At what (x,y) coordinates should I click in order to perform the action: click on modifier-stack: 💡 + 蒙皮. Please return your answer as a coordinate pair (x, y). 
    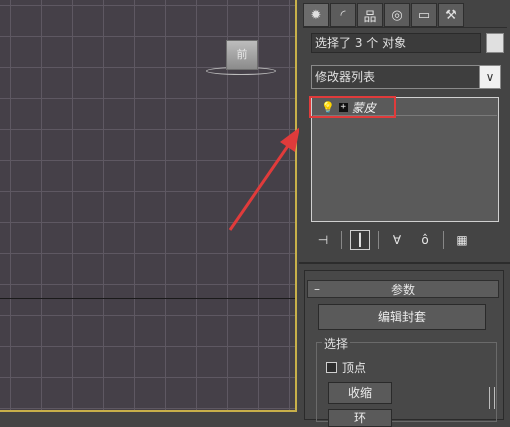
    Looking at the image, I should click on (405, 159).